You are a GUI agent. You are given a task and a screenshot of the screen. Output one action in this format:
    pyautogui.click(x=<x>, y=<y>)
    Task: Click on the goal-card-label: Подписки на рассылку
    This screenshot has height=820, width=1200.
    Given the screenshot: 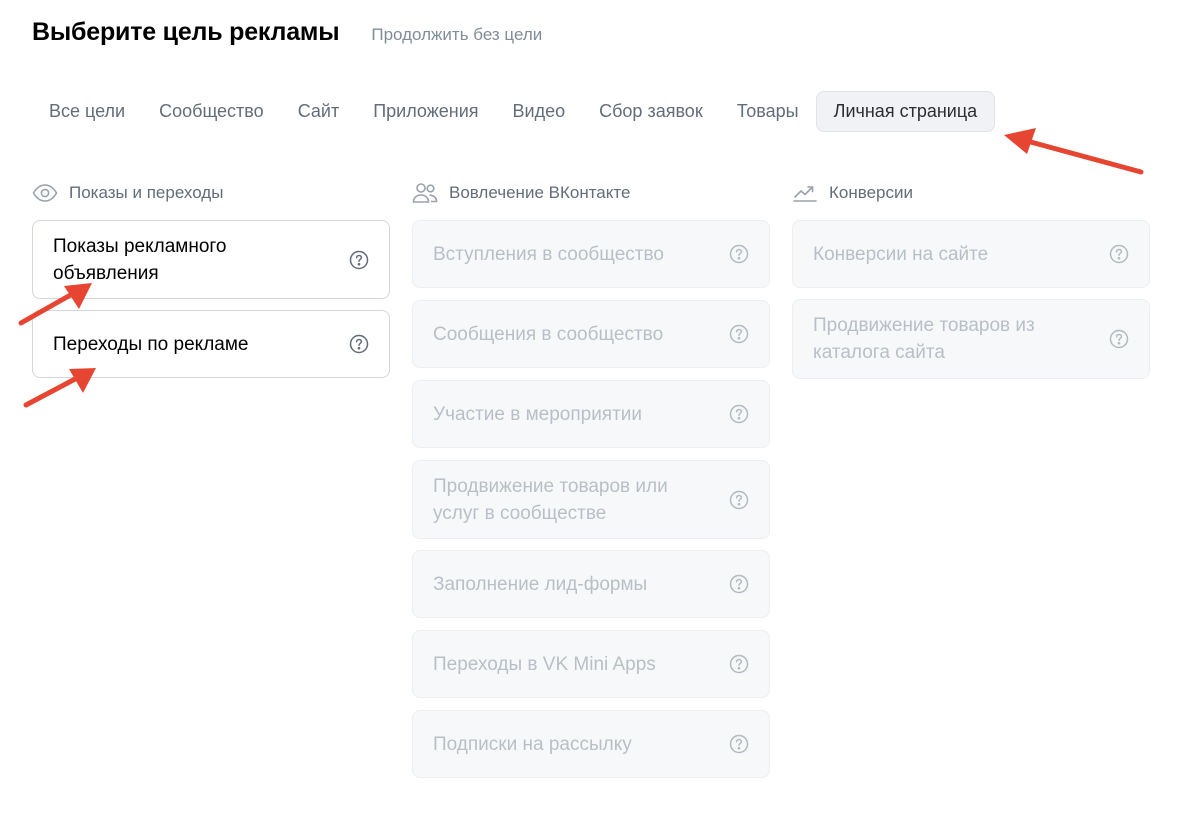 What is the action you would take?
    pyautogui.click(x=532, y=744)
    